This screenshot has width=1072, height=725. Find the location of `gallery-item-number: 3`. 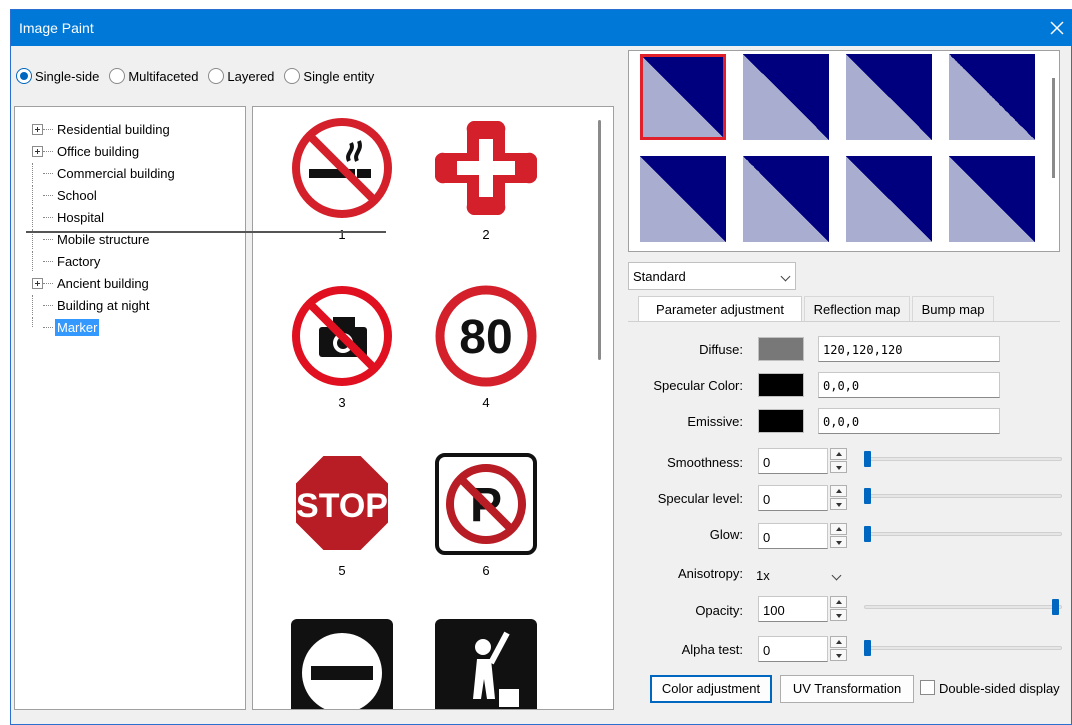

gallery-item-number: 3 is located at coordinates (342, 402).